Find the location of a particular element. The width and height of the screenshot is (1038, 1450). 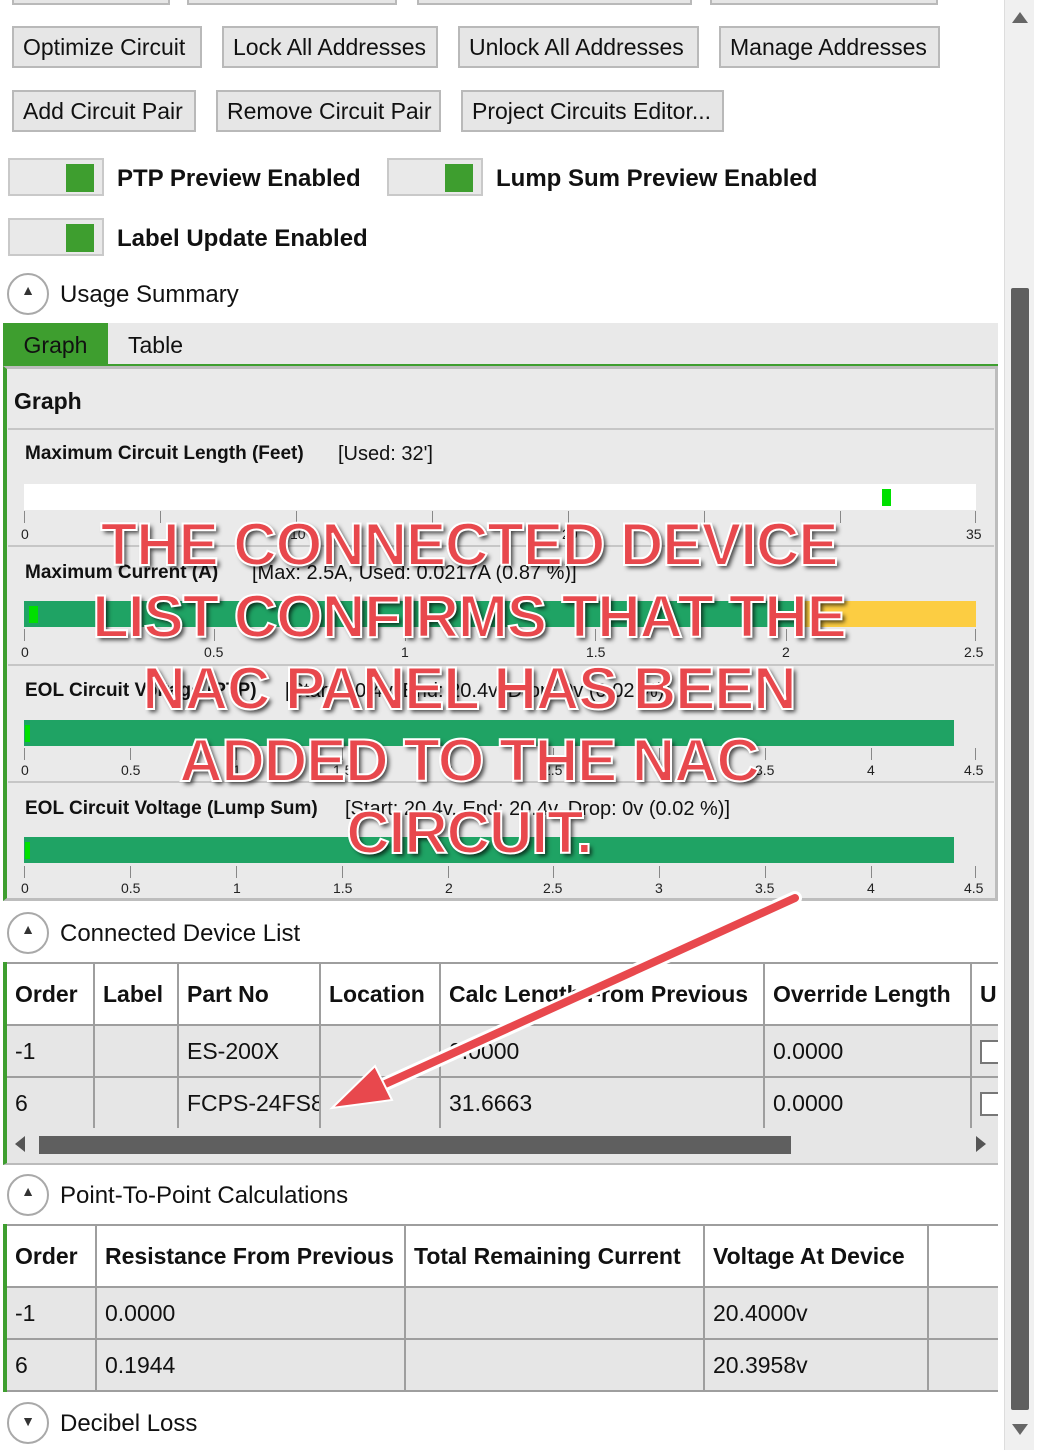

annotation-arrow-shaft is located at coordinates (583, 994).